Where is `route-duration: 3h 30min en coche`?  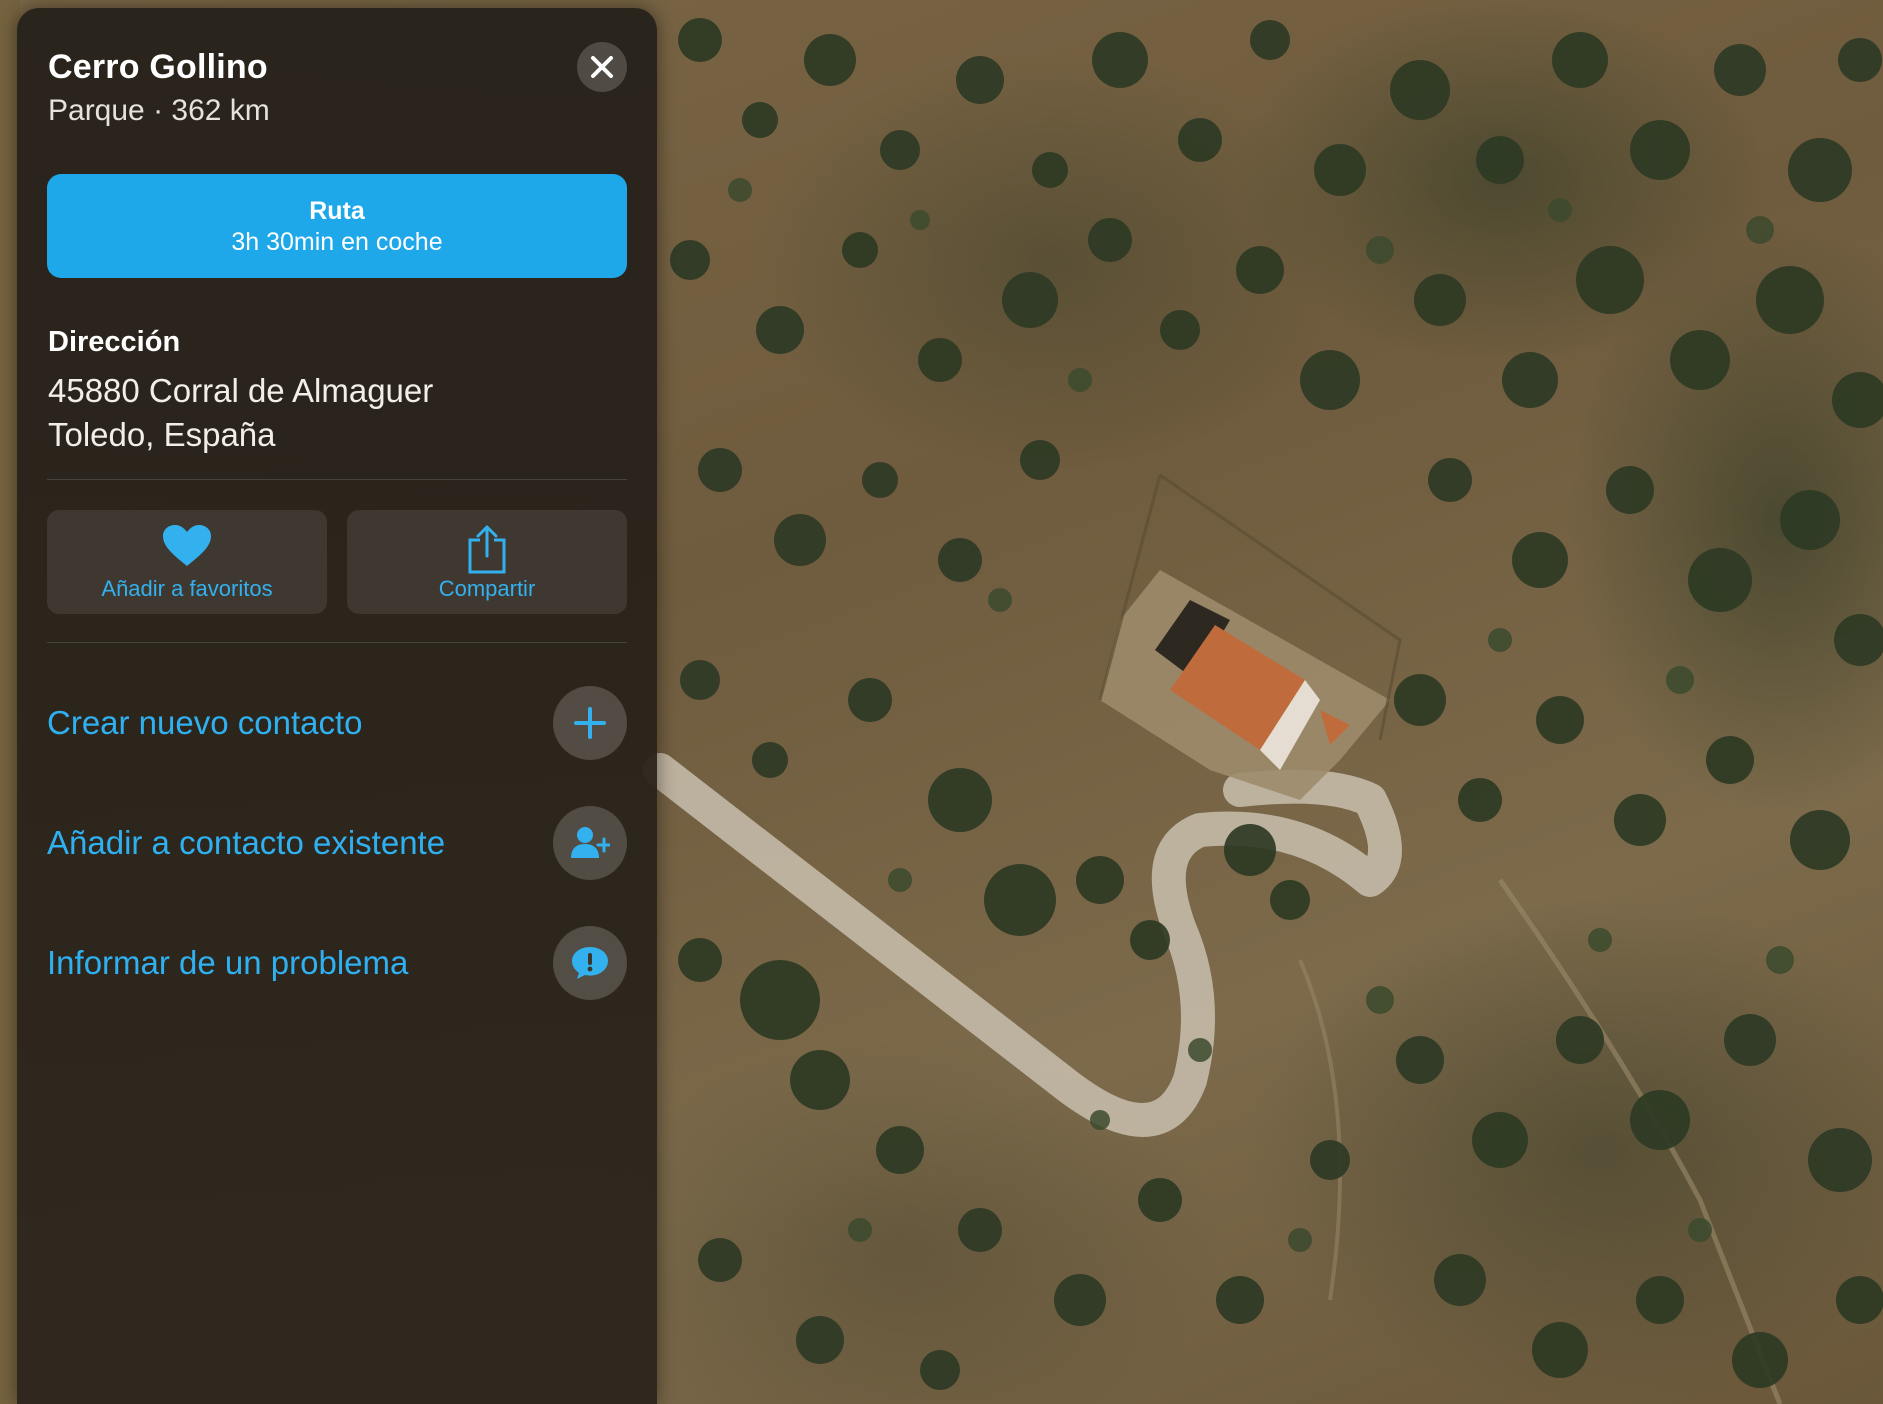 route-duration: 3h 30min en coche is located at coordinates (337, 242).